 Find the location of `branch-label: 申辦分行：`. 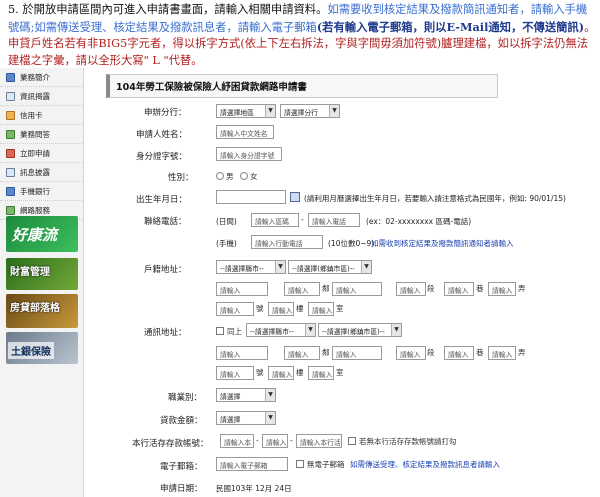

branch-label: 申辦分行： is located at coordinates (165, 113).